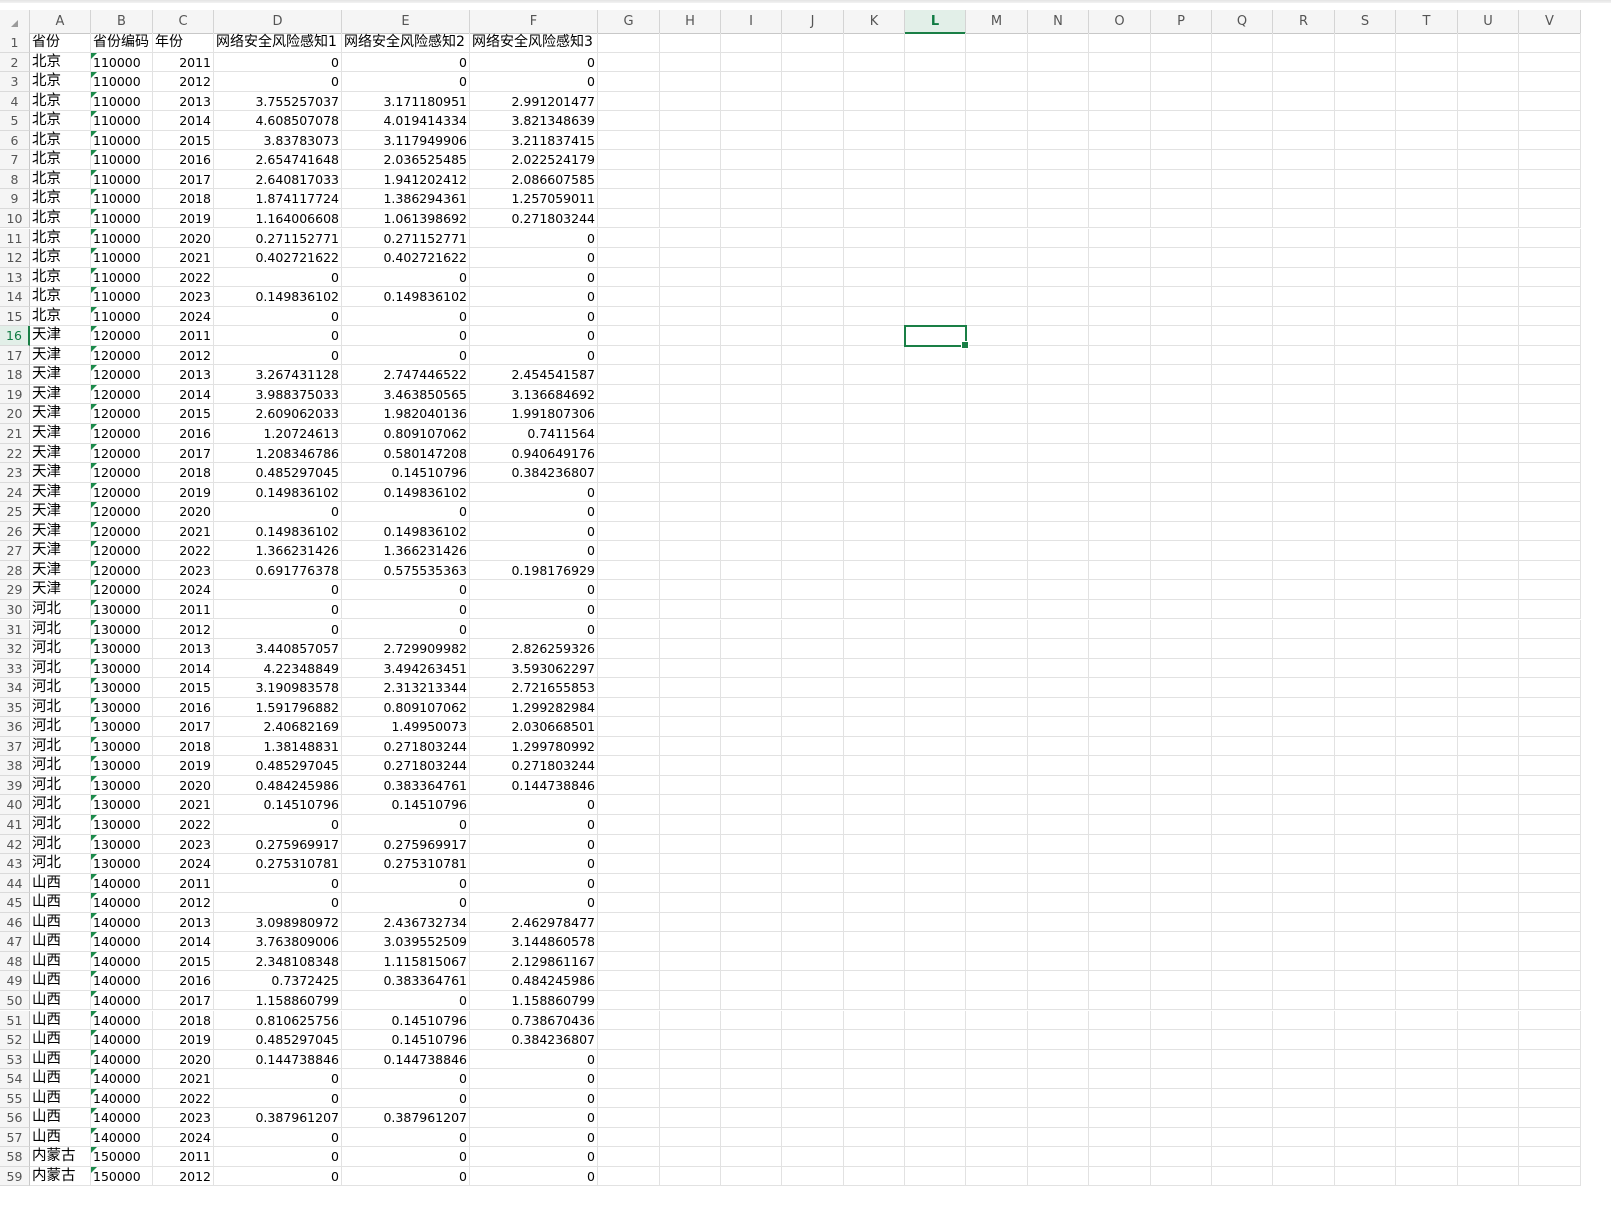 The image size is (1611, 1206). What do you see at coordinates (60, 1098) in the screenshot?
I see `province-cell: 山西` at bounding box center [60, 1098].